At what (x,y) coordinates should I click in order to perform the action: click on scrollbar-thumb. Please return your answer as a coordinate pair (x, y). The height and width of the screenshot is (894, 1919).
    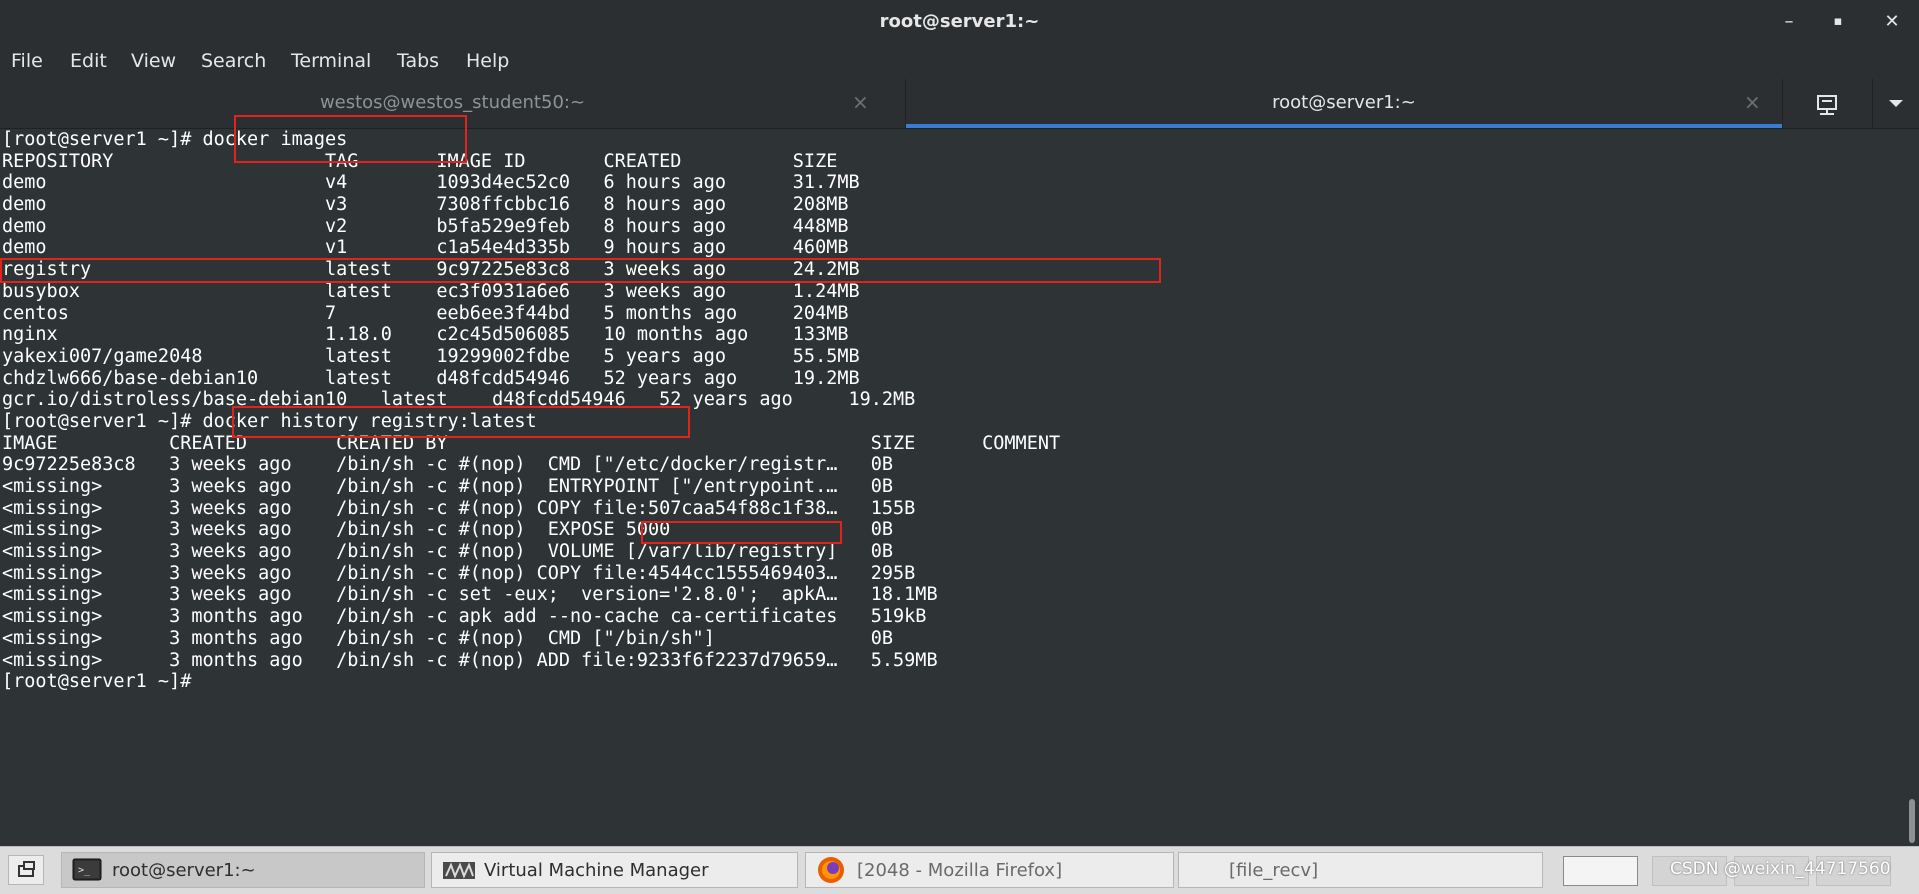
    Looking at the image, I should click on (1912, 821).